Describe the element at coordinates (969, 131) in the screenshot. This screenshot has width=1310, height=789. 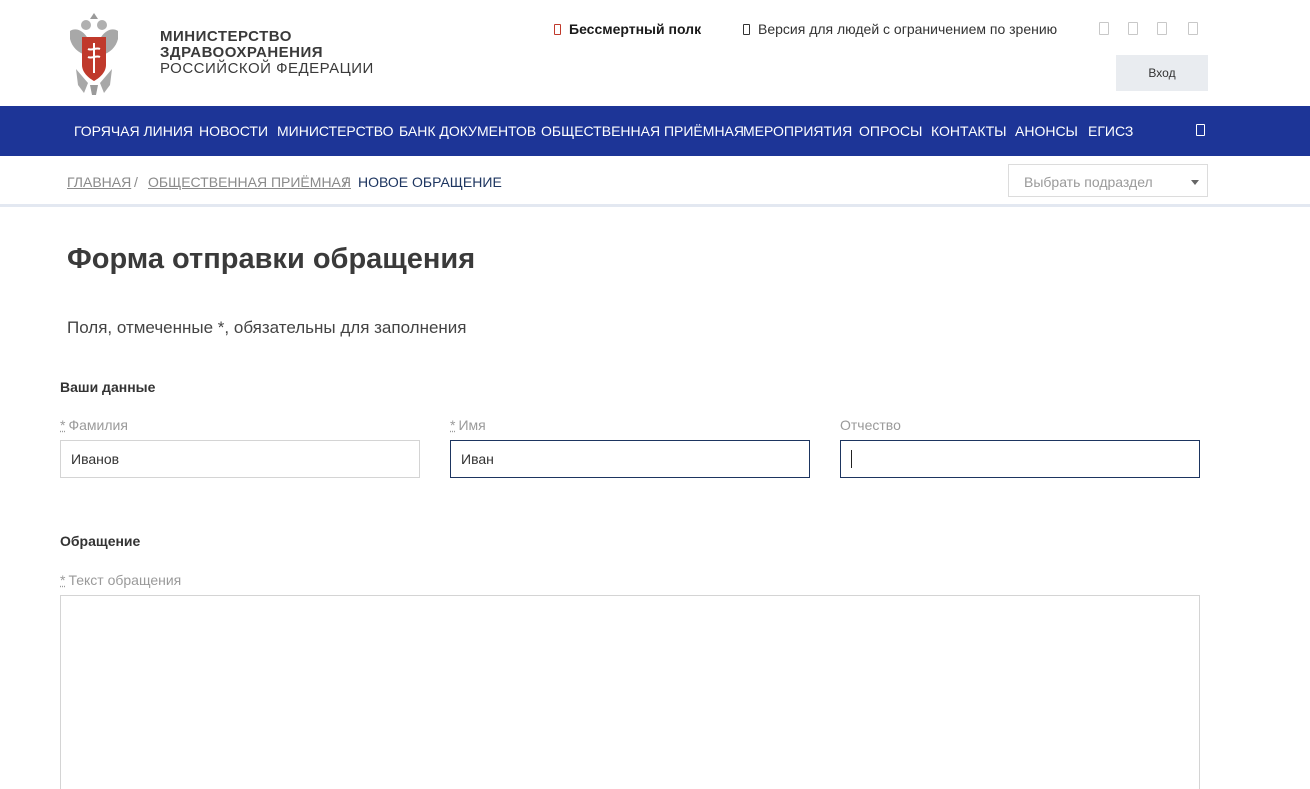
I see `nav-item-contacts: КОНТАКТЫ` at that location.